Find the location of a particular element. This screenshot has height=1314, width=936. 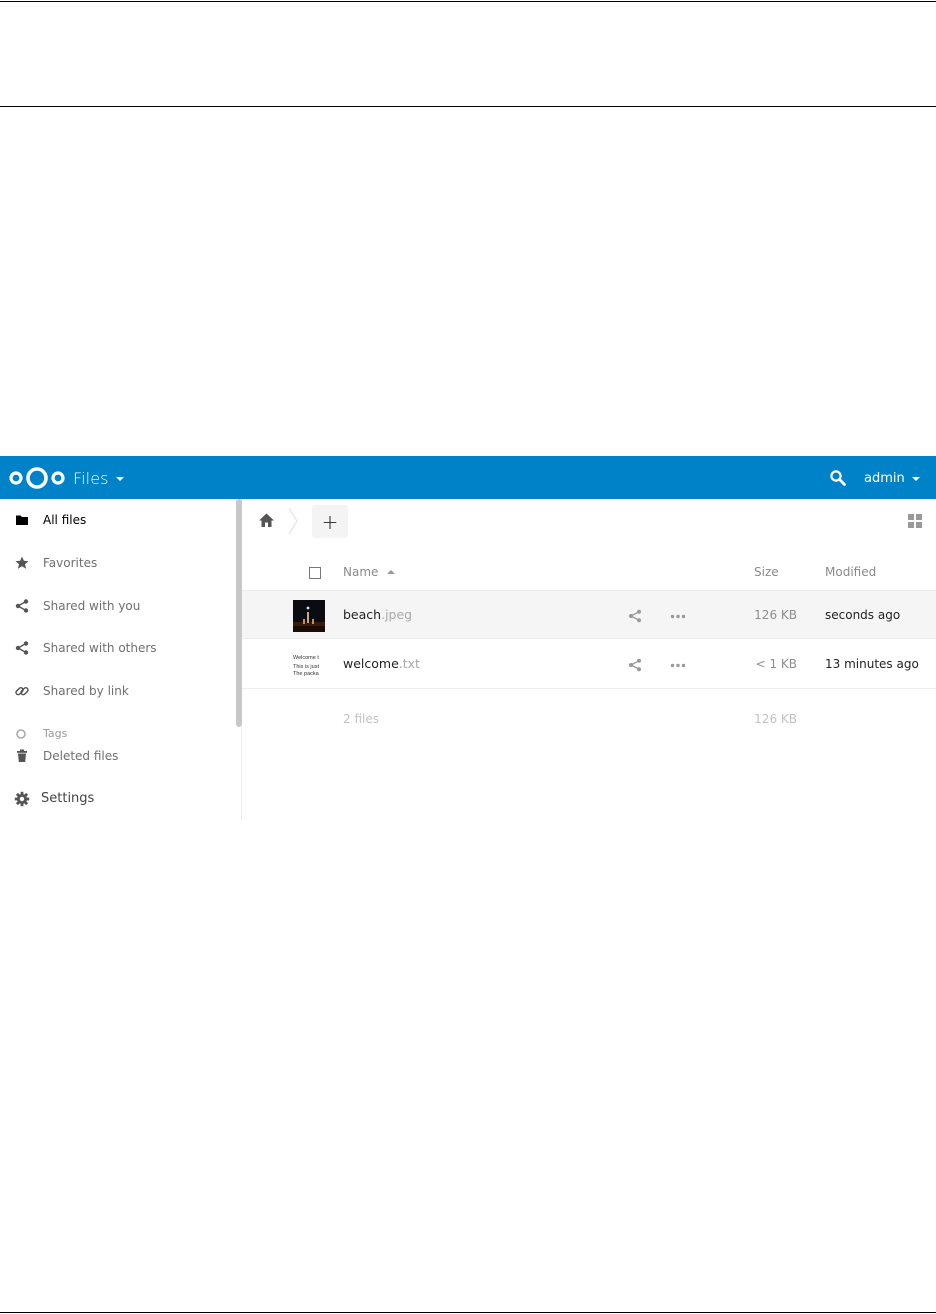

file-list-summary: 2 files 126 KB is located at coordinates (589, 710).